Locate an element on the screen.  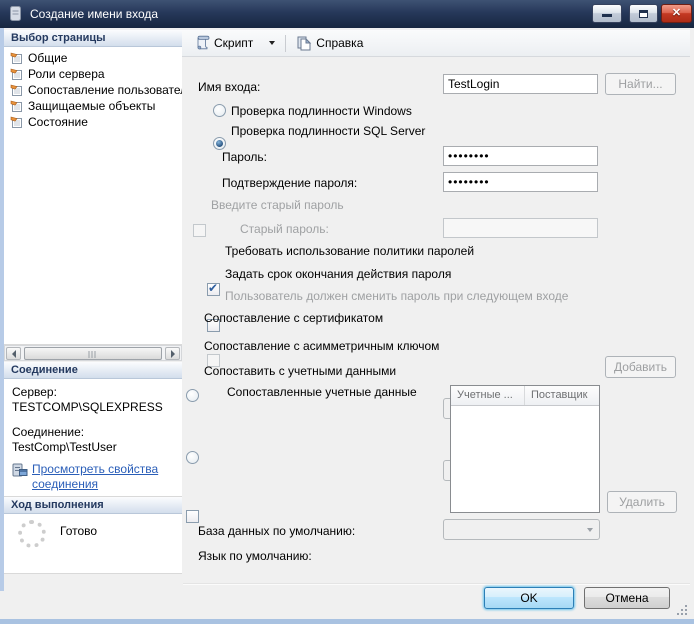
window-title: Создание имени входа is located at coordinates (94, 14).